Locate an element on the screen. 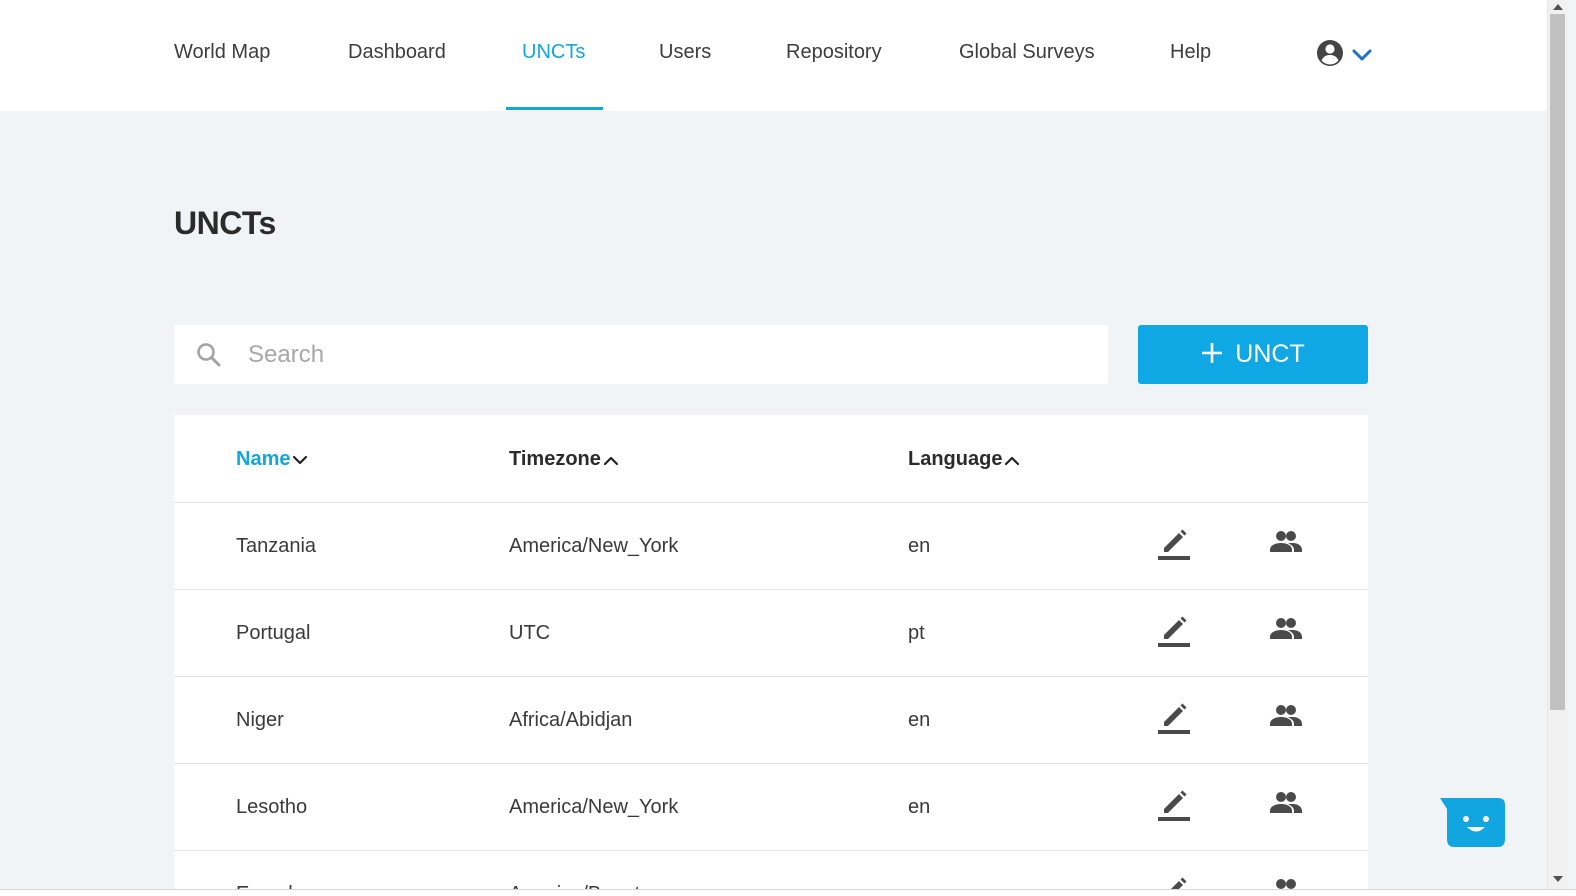 Image resolution: width=1576 pixels, height=896 pixels. search-box is located at coordinates (641, 354).